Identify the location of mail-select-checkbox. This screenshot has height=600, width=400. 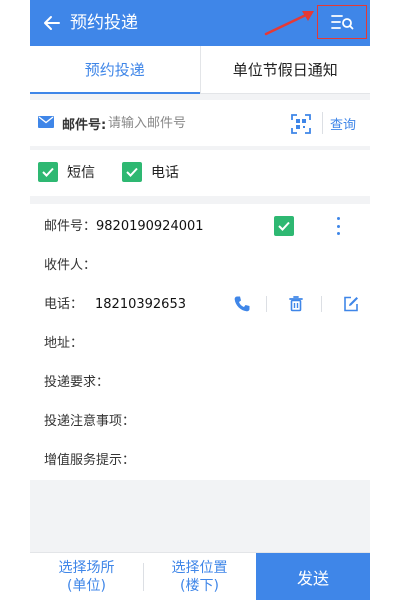
(284, 226).